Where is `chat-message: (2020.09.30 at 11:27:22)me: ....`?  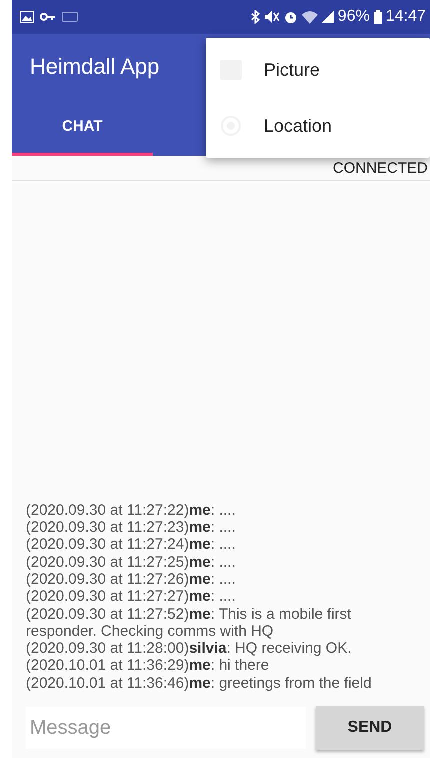
chat-message: (2020.09.30 at 11:27:22)me: .... is located at coordinates (131, 511).